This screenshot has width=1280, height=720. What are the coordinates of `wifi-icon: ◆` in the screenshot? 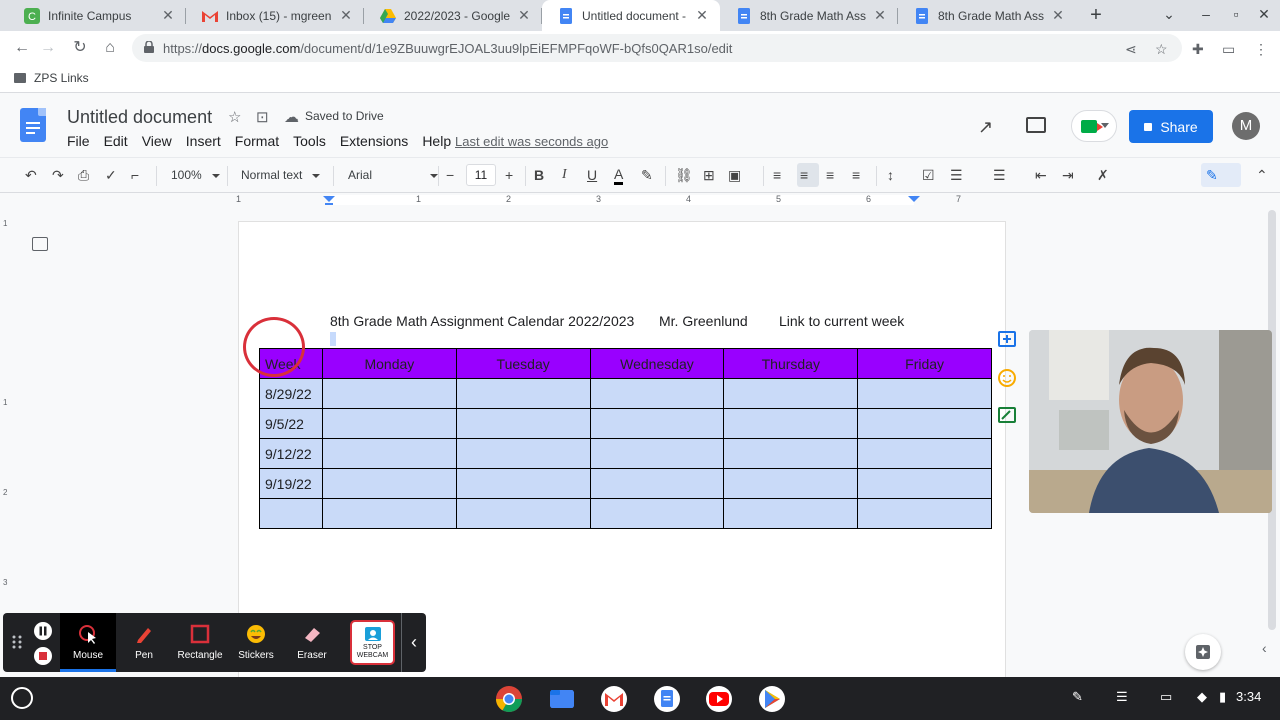 It's located at (1202, 697).